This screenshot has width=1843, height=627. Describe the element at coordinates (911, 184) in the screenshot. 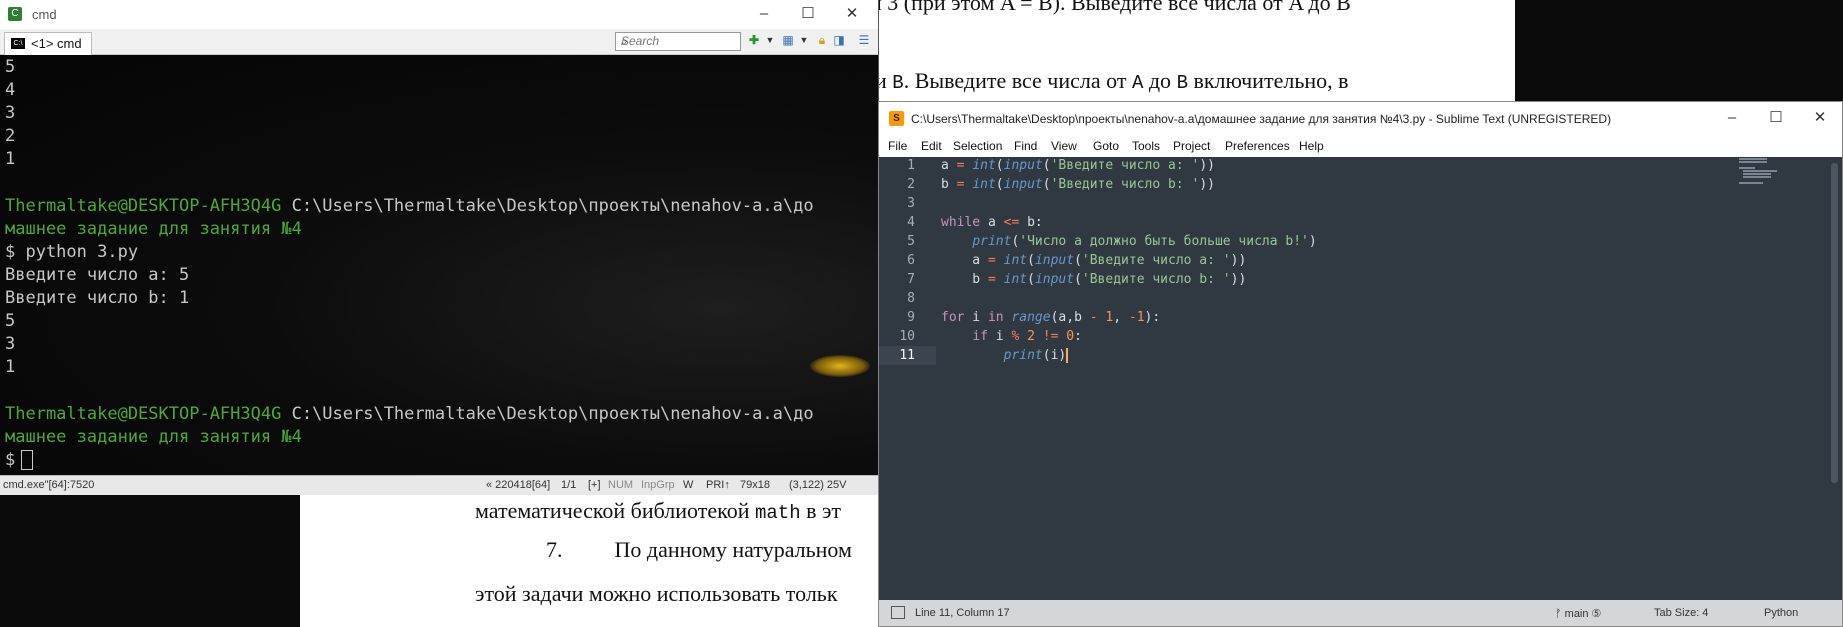

I see `line-number: 2` at that location.